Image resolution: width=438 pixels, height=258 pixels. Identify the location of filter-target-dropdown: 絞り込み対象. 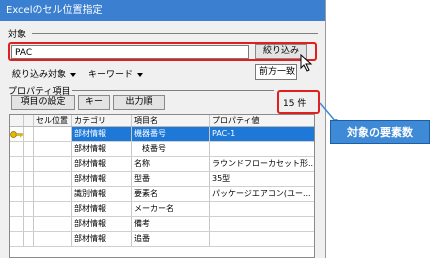
(44, 73).